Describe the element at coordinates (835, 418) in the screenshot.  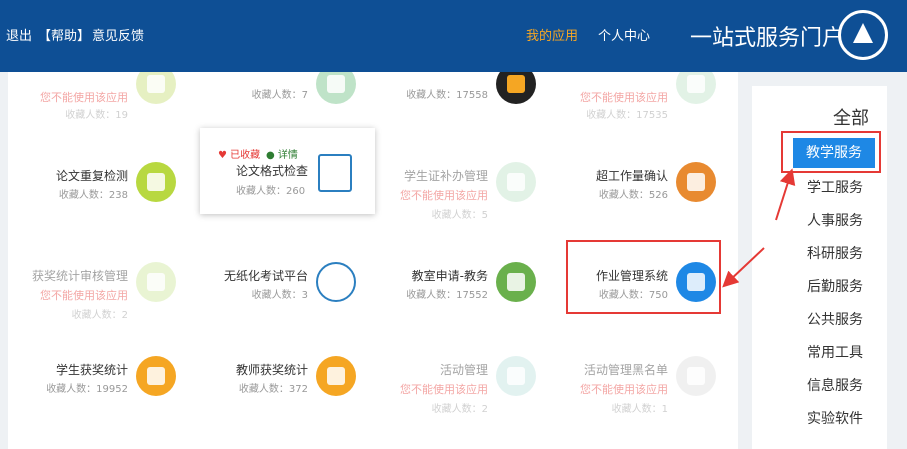
I see `sidebar-item-lab-software: 实验软件` at that location.